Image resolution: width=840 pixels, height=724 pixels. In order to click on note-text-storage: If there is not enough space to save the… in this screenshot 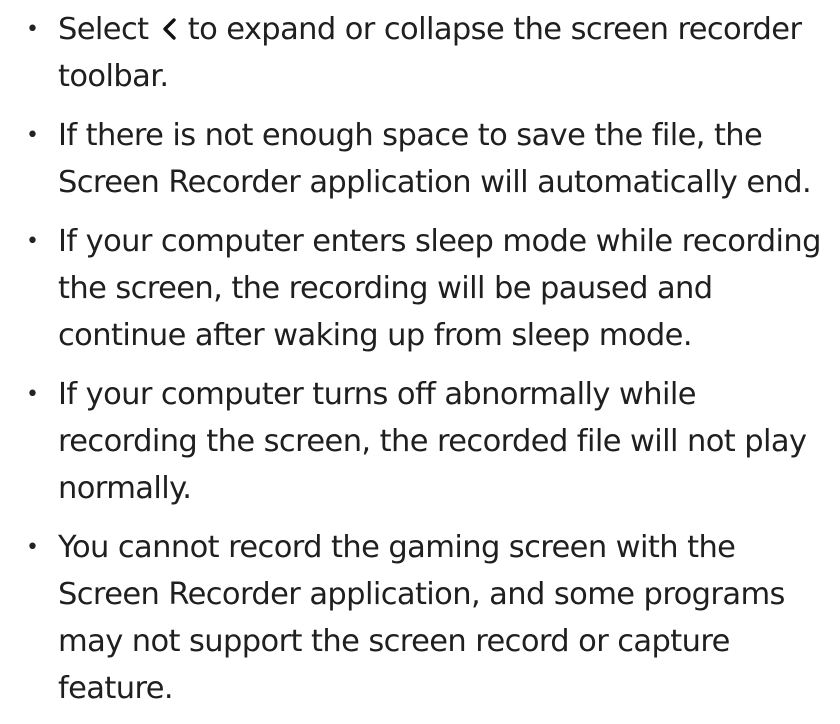, I will do `click(435, 159)`.